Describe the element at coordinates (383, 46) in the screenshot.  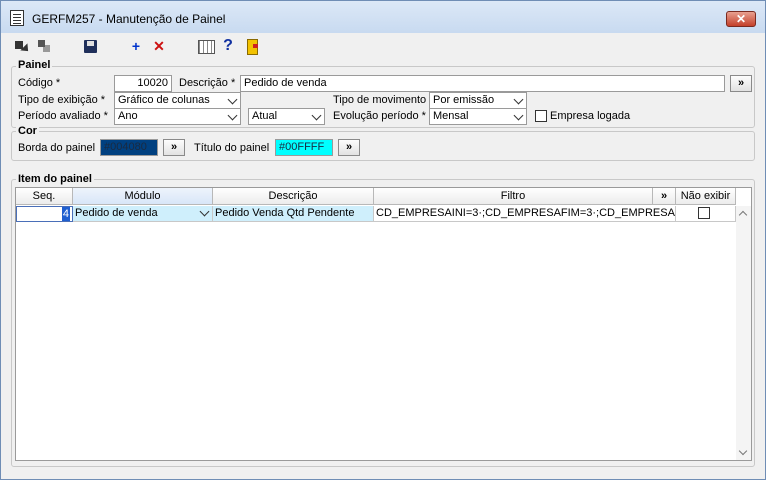
I see `toolbar: + ✕ ?` at that location.